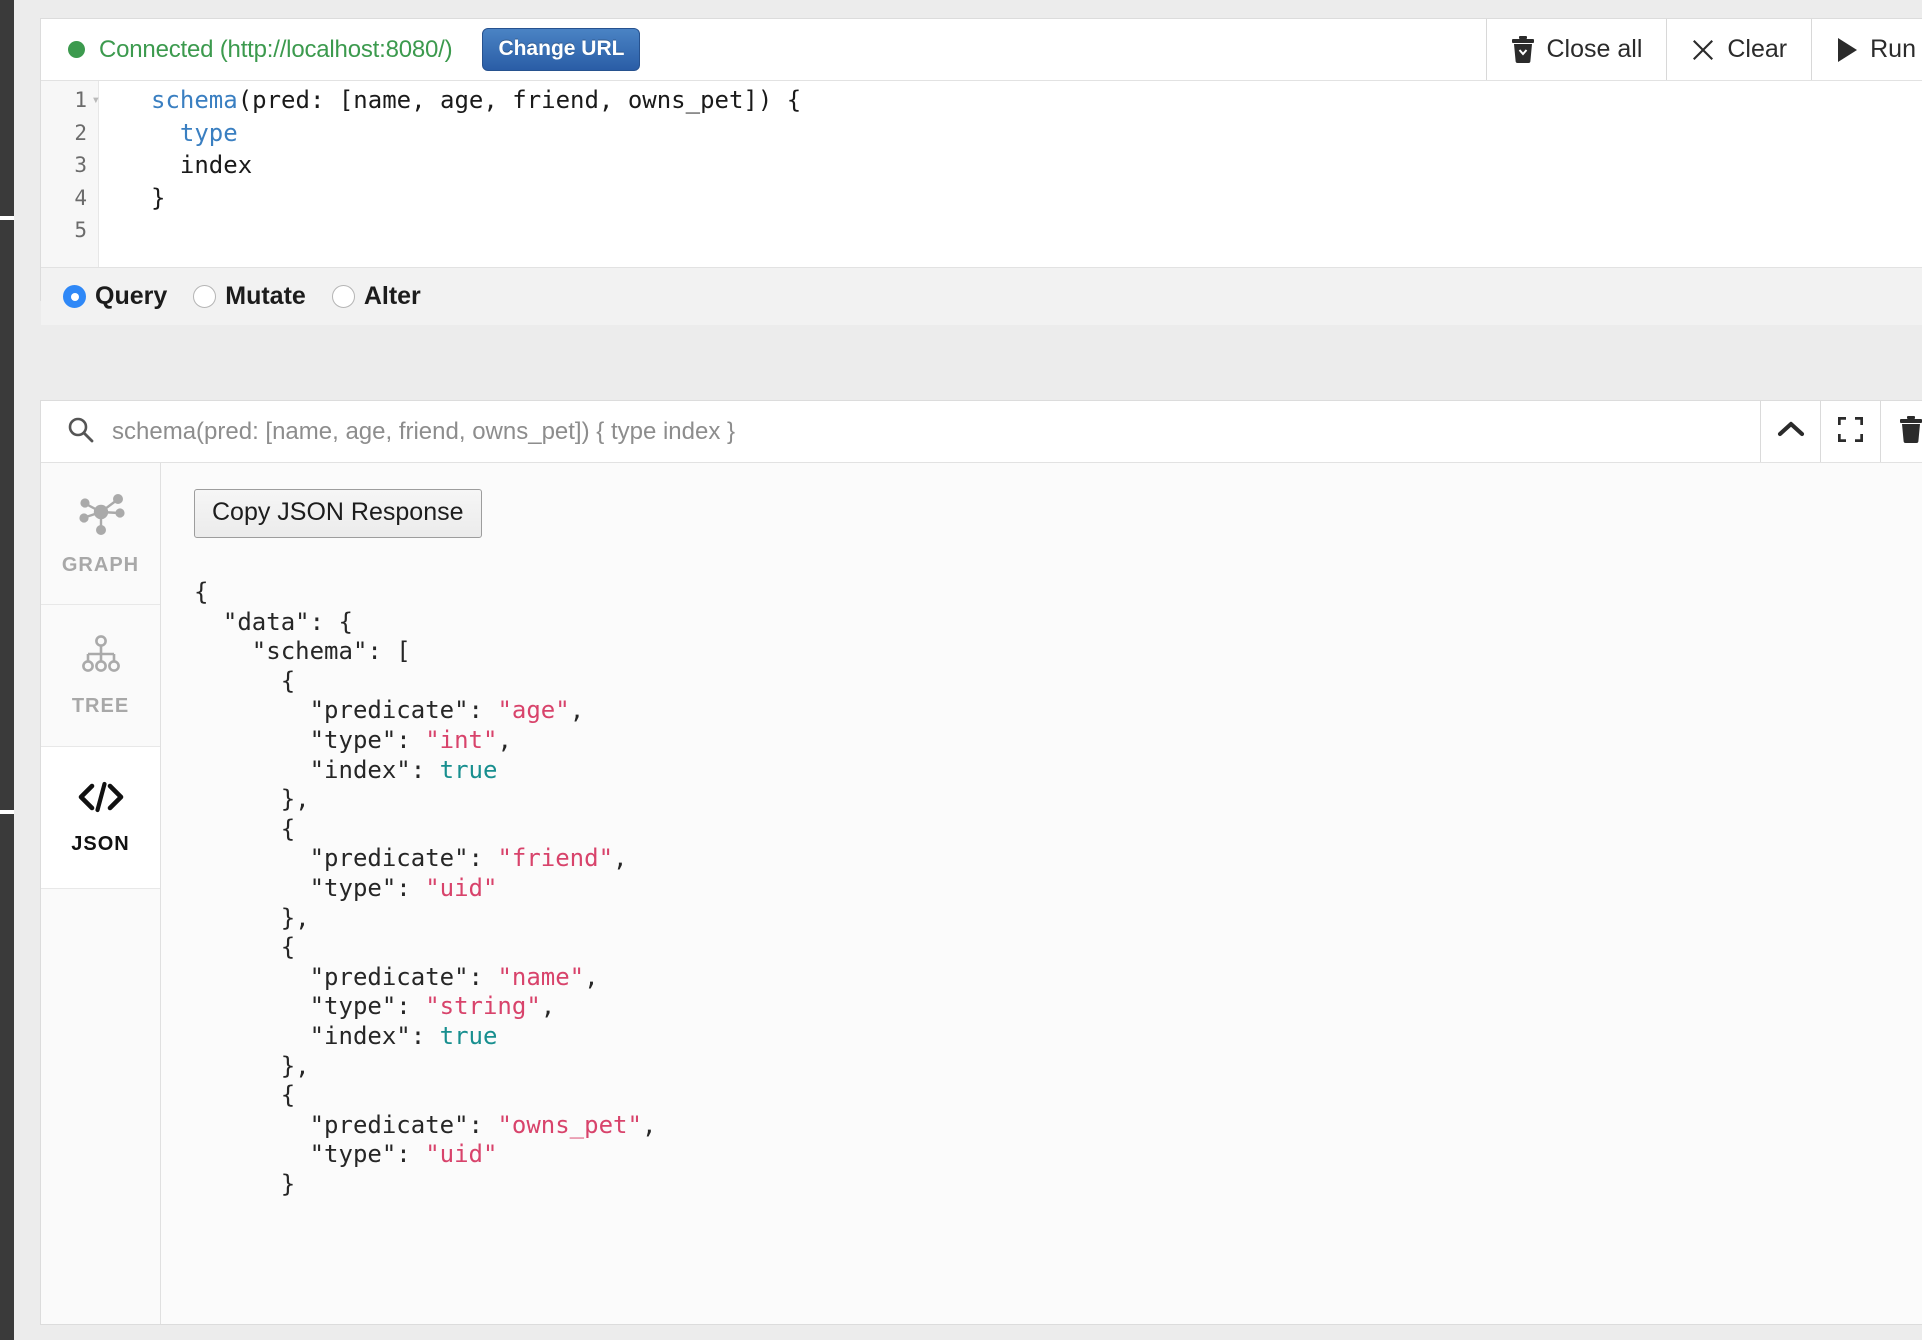 This screenshot has width=1922, height=1340. What do you see at coordinates (205, 296) in the screenshot?
I see `radio-mutate` at bounding box center [205, 296].